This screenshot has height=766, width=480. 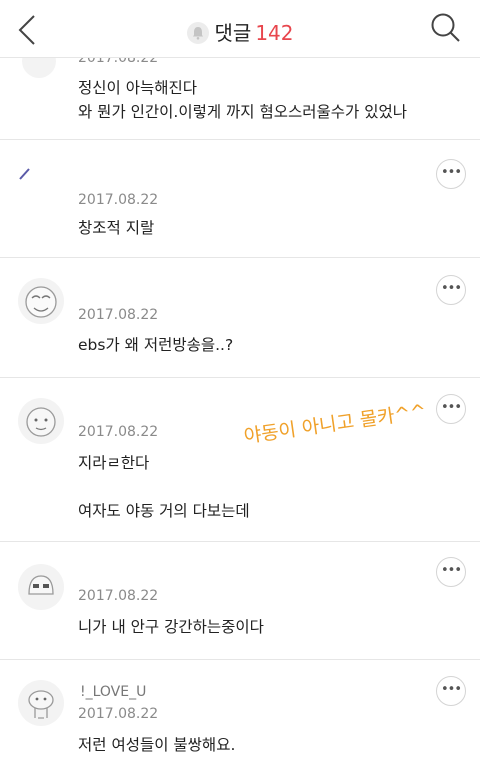 What do you see at coordinates (164, 487) in the screenshot?
I see `comment-text: 지라ㄹ한다 여자도 야동 거의 다보는데` at bounding box center [164, 487].